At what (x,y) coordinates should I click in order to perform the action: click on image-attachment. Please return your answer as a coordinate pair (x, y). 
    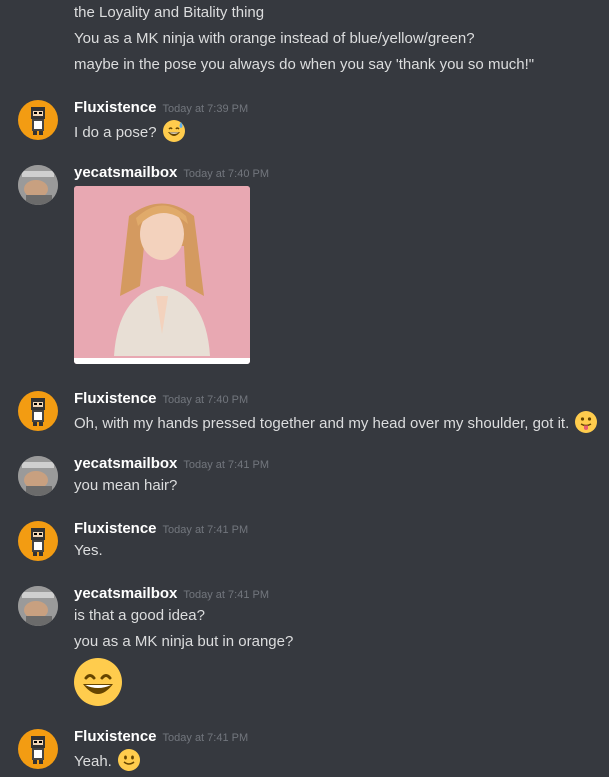
    Looking at the image, I should click on (162, 275).